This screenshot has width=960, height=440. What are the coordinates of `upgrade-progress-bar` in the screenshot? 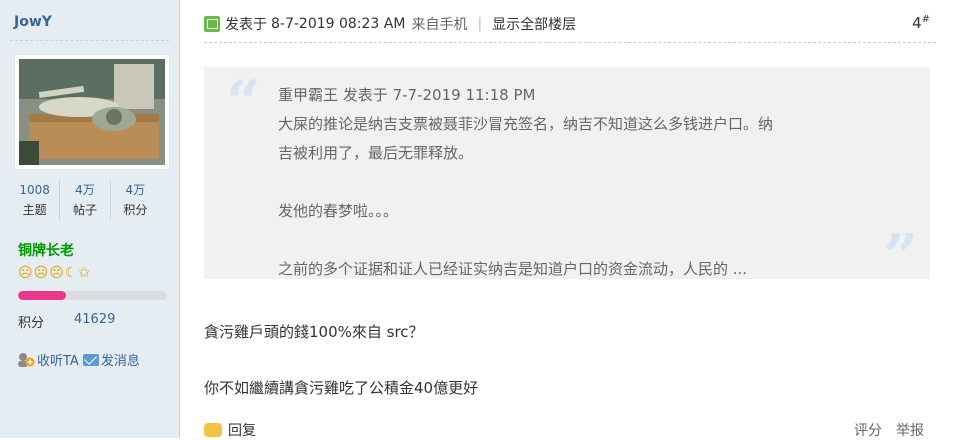 It's located at (92, 295).